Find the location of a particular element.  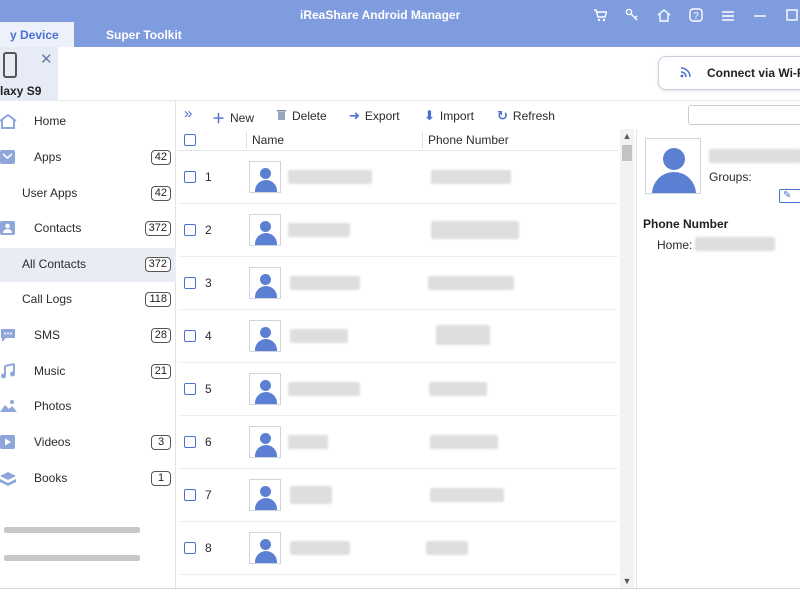

sidebar-item-videos: Videos 3 is located at coordinates (88, 443).